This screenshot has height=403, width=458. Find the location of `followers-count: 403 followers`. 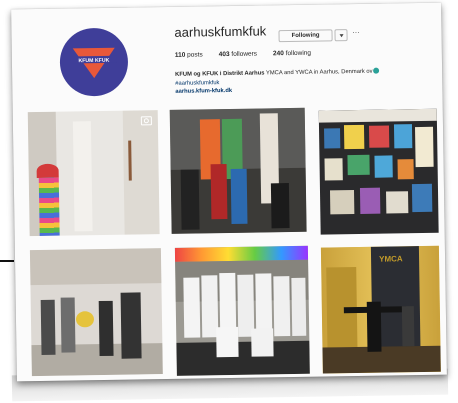

followers-count: 403 followers is located at coordinates (238, 55).